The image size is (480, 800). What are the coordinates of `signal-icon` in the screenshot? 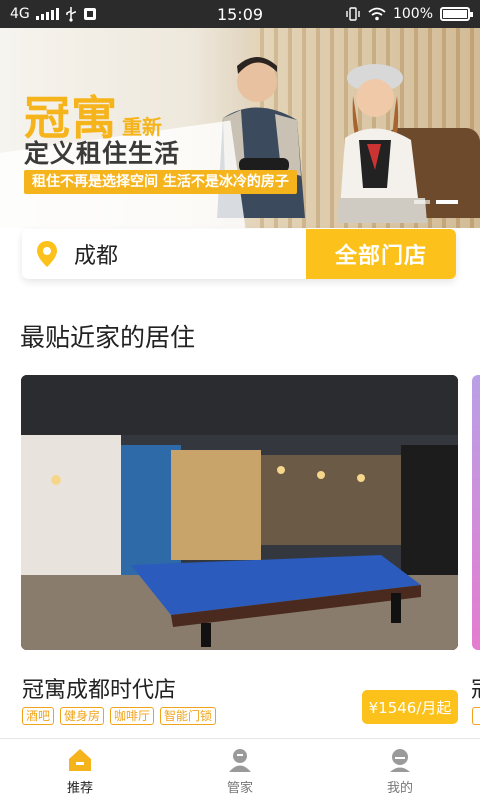 It's located at (47, 14).